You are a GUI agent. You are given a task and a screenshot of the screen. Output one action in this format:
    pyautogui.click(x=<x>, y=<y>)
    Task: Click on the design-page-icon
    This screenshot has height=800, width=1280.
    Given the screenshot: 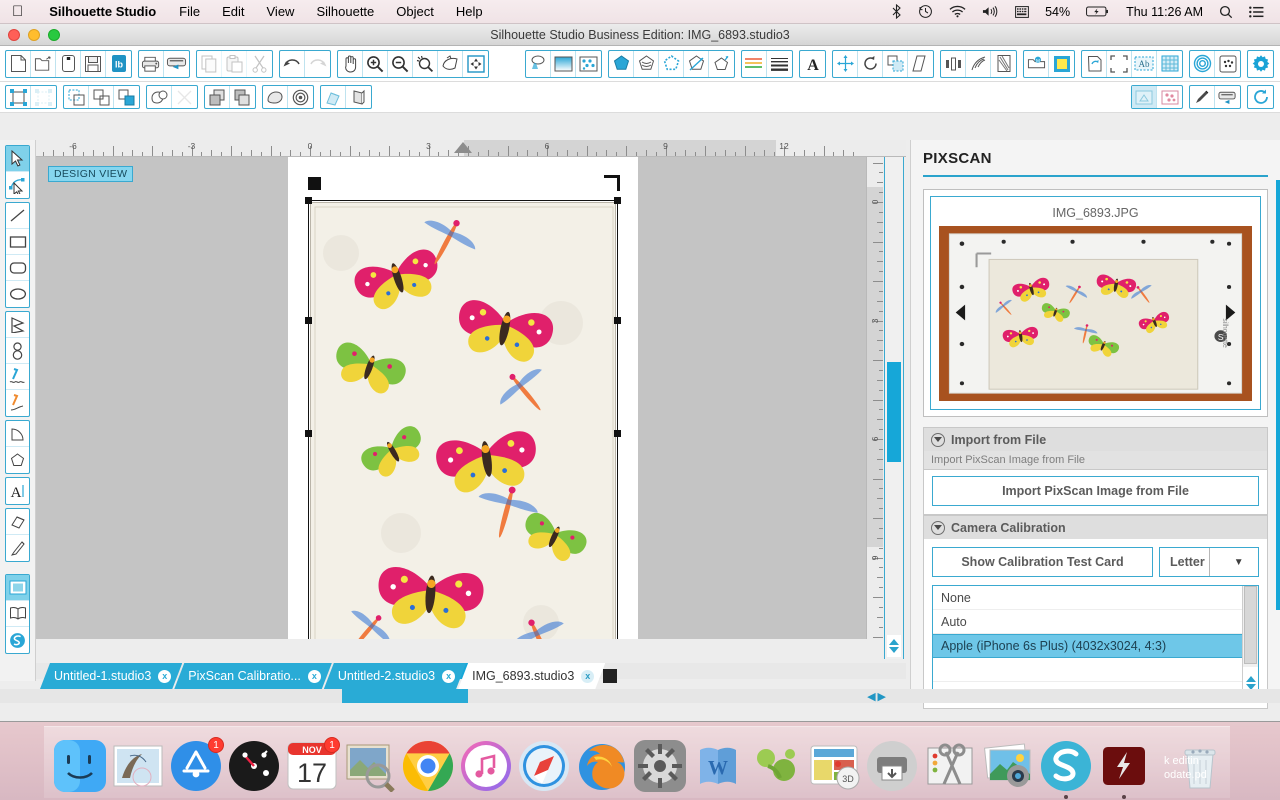 What is the action you would take?
    pyautogui.click(x=1144, y=97)
    